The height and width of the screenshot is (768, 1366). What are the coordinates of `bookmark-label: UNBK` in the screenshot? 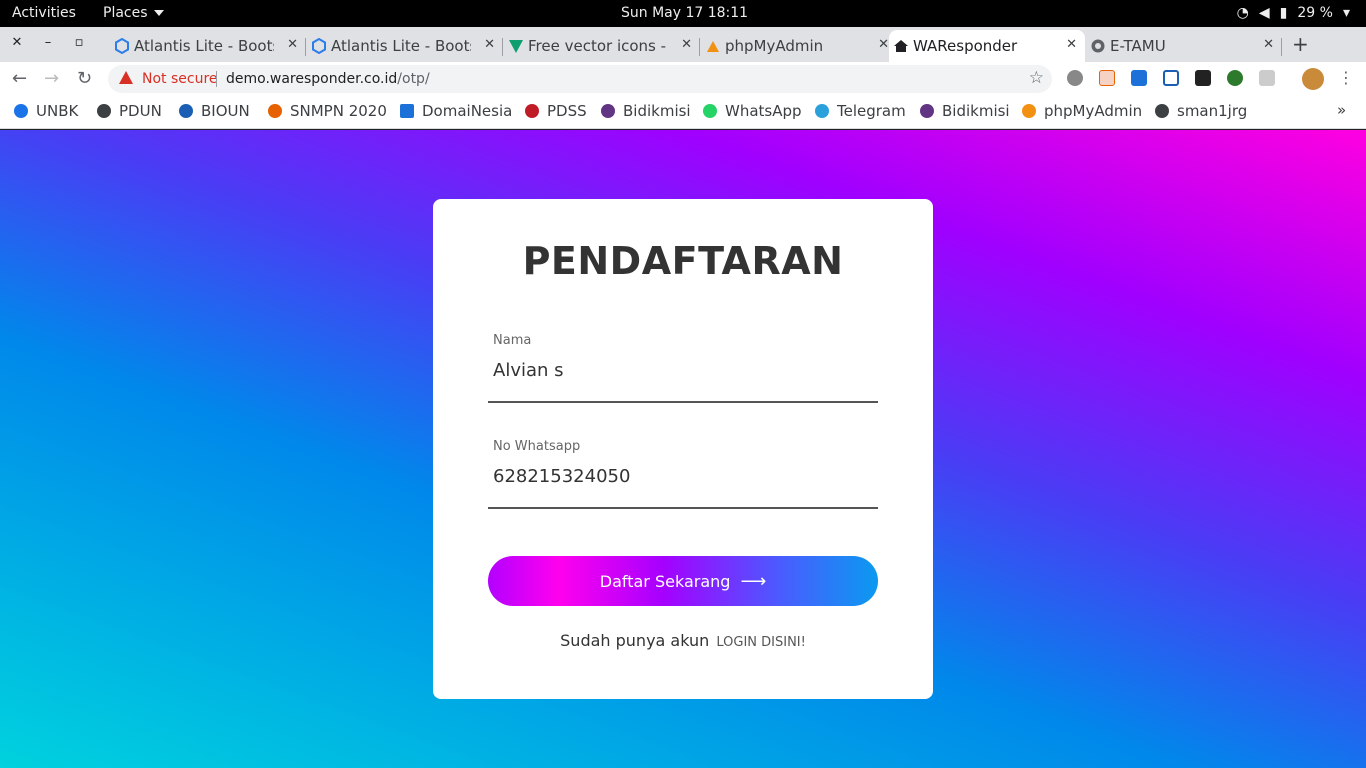 It's located at (57, 111).